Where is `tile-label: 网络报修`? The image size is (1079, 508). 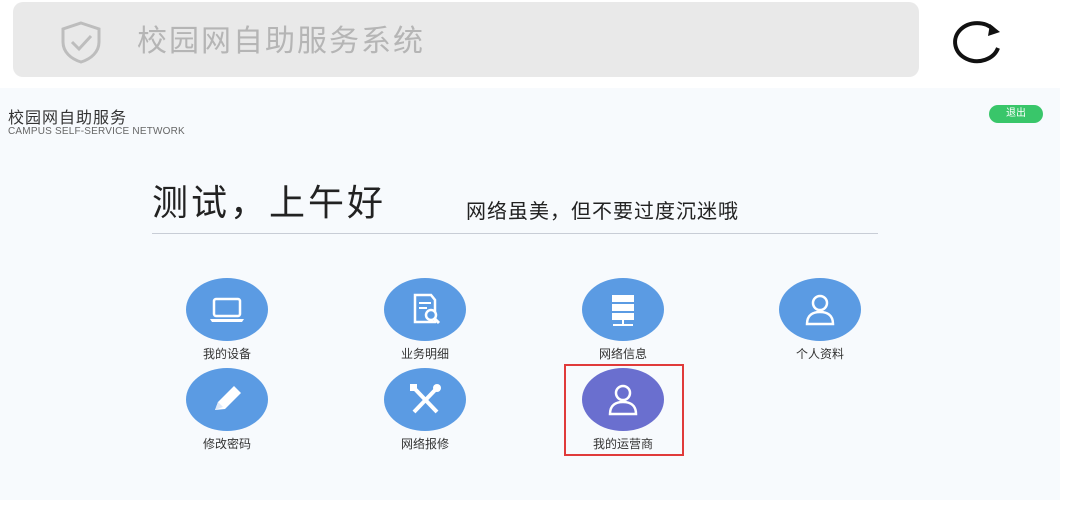 tile-label: 网络报修 is located at coordinates (424, 444).